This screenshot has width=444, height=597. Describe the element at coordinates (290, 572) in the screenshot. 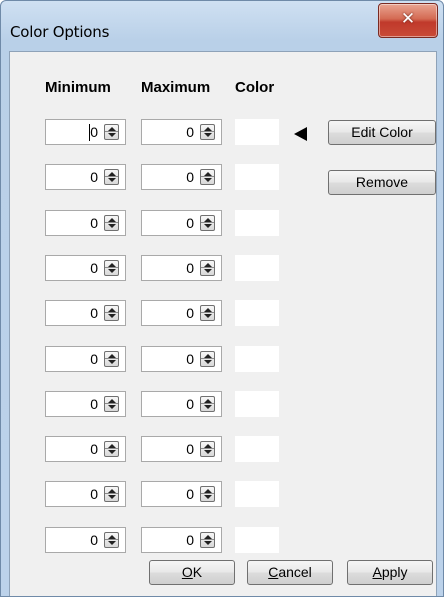

I see `cancel-button: Cancel` at that location.